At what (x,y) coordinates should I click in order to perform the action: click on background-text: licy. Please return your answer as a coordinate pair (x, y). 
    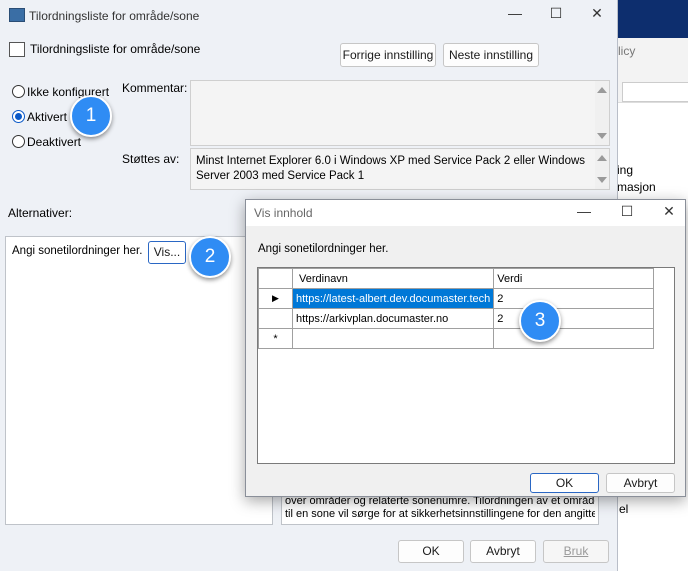
    Looking at the image, I should click on (627, 51).